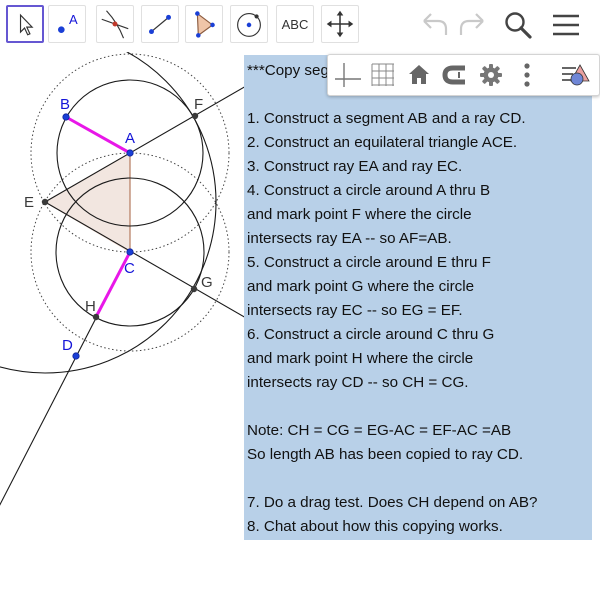  I want to click on undo-icon, so click(435, 24).